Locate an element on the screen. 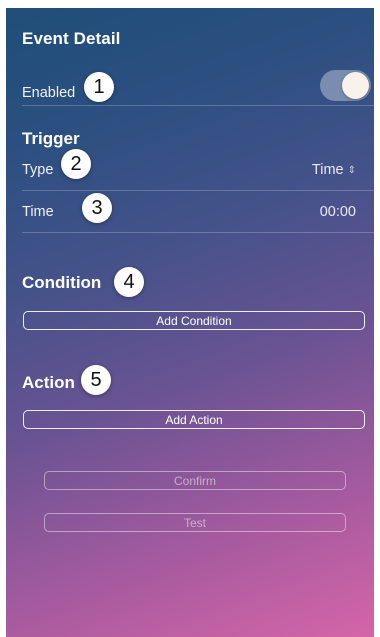  toggle-knob is located at coordinates (355, 85).